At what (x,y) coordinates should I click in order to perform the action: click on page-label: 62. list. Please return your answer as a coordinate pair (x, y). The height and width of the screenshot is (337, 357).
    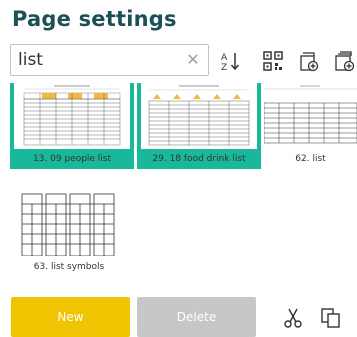
    Looking at the image, I should click on (310, 159).